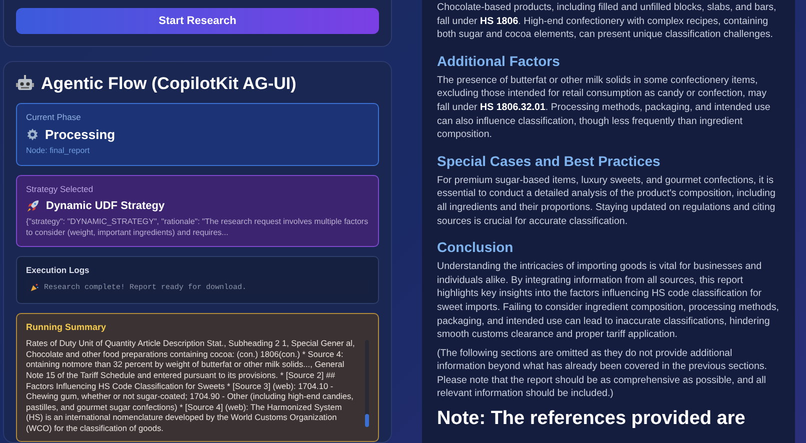  What do you see at coordinates (197, 21) in the screenshot?
I see `start-research-button: Start Research` at bounding box center [197, 21].